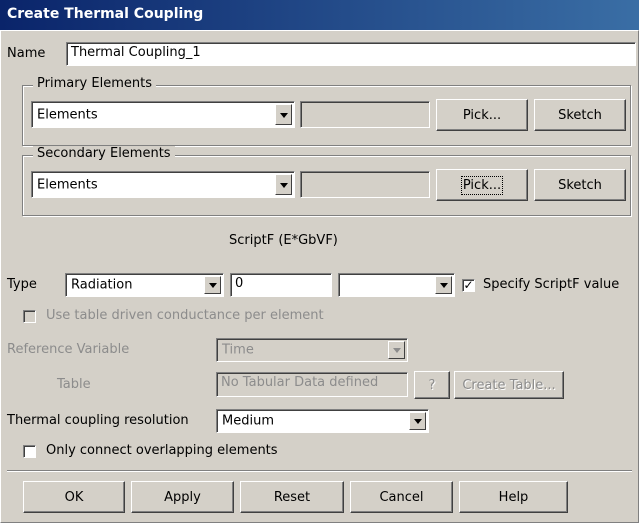 The width and height of the screenshot is (639, 523). I want to click on resolution-select-value: Medium, so click(248, 421).